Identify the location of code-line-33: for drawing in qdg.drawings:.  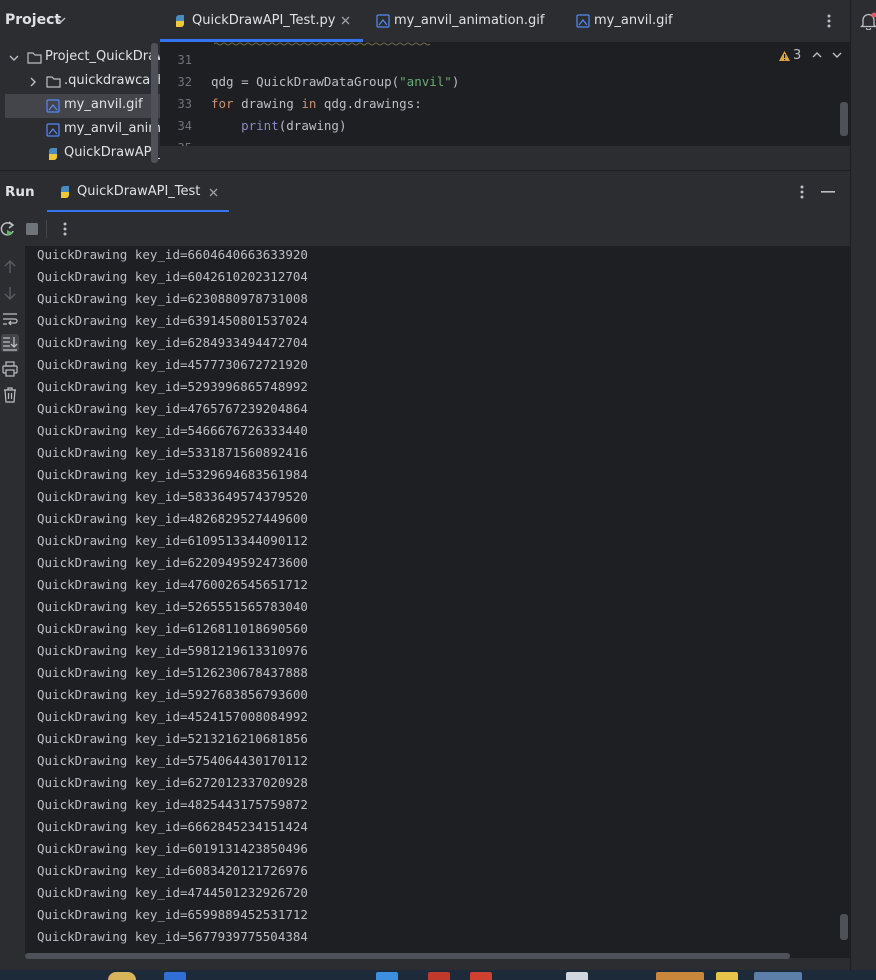
(316, 103).